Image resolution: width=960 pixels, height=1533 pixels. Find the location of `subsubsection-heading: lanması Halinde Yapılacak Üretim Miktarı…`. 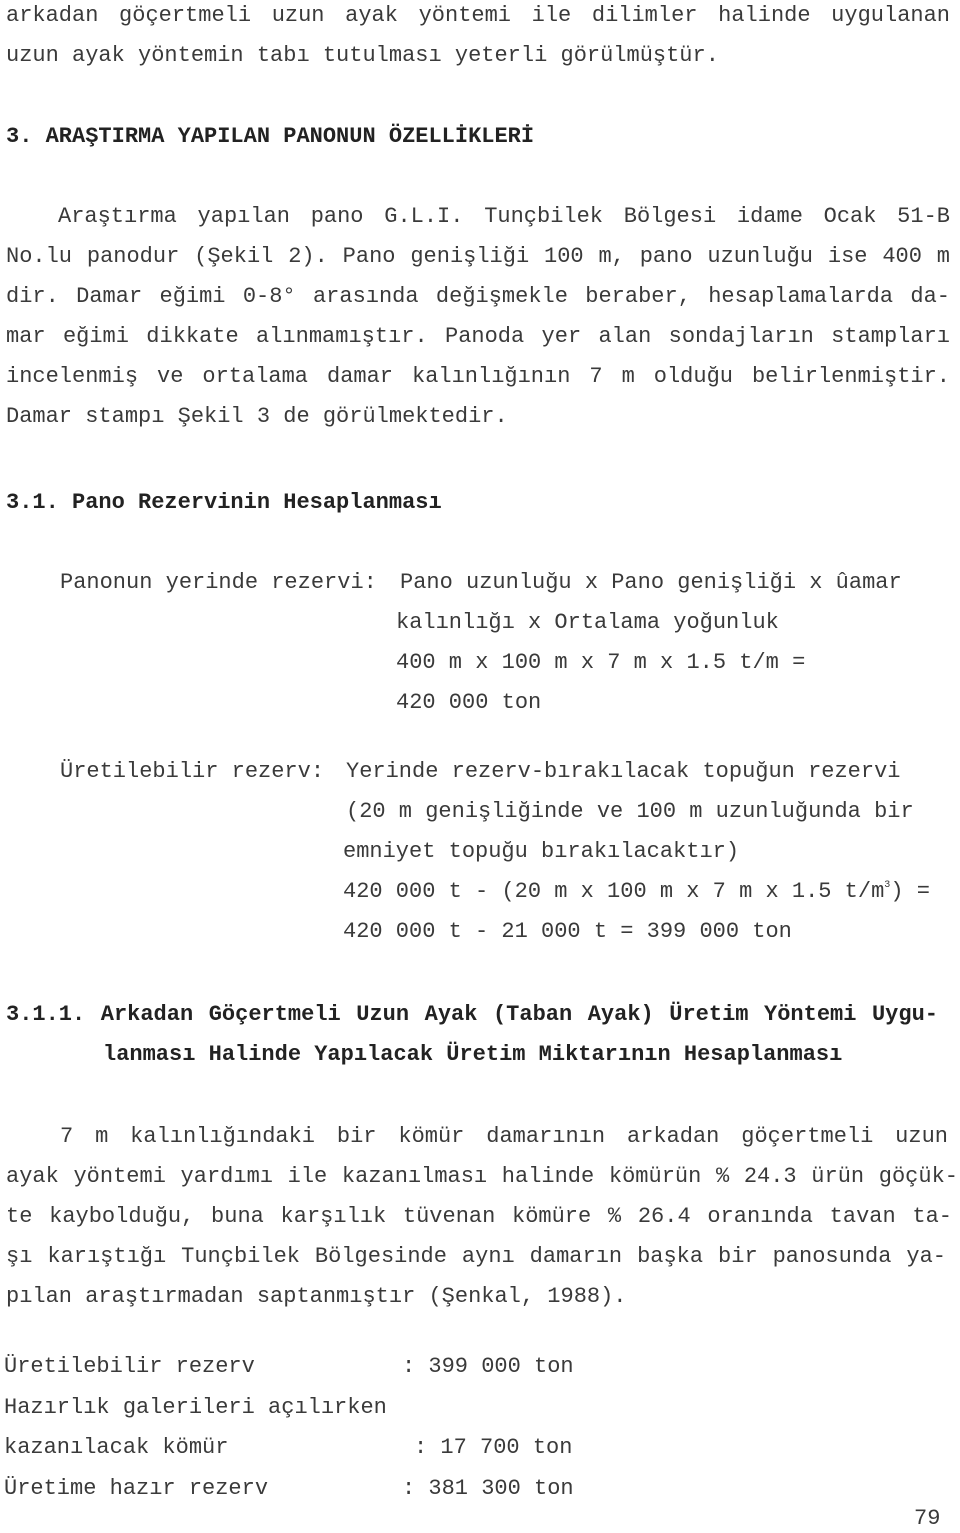

subsubsection-heading: lanması Halinde Yapılacak Üretim Miktarı… is located at coordinates (473, 1054).